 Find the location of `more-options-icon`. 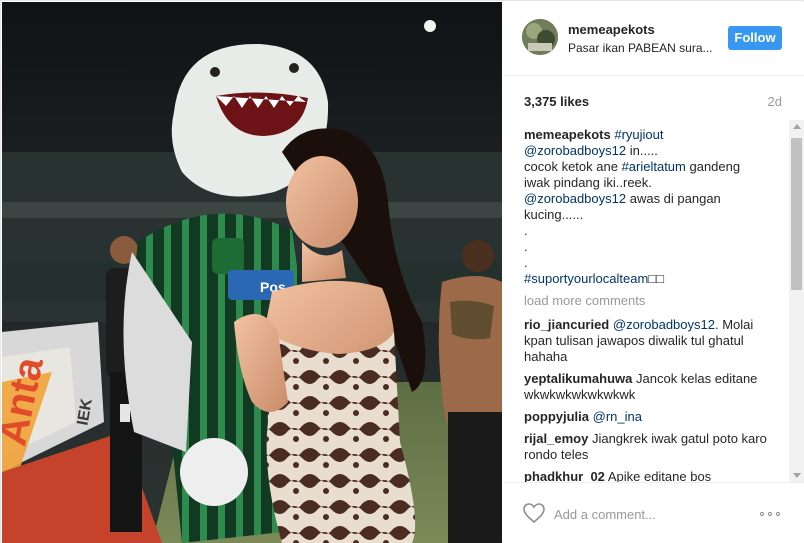

more-options-icon is located at coordinates (772, 515).